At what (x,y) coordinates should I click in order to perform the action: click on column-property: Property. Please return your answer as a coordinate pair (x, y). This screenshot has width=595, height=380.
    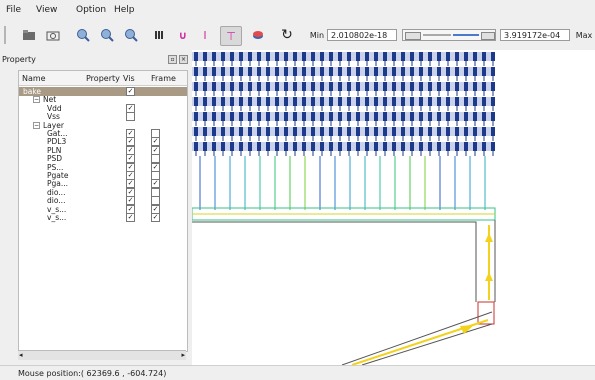
    Looking at the image, I should click on (103, 78).